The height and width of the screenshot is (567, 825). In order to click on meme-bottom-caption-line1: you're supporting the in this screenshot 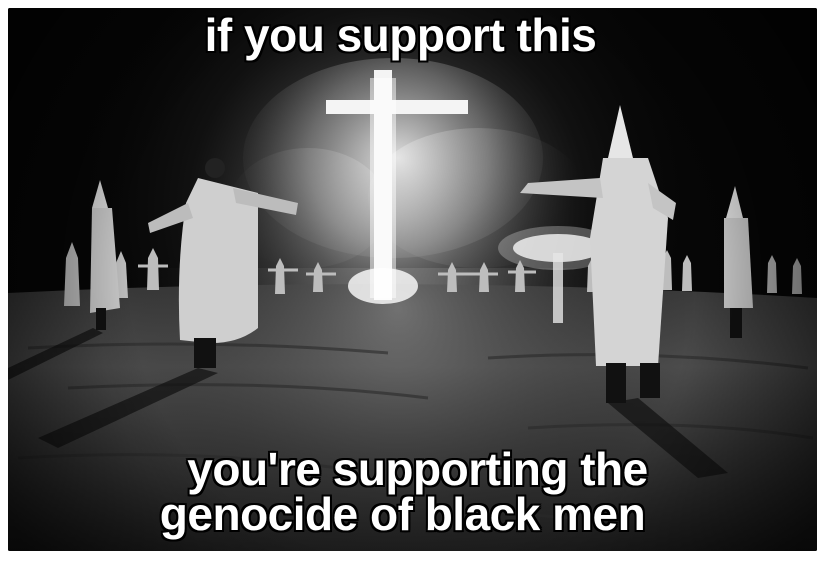, I will do `click(417, 469)`.